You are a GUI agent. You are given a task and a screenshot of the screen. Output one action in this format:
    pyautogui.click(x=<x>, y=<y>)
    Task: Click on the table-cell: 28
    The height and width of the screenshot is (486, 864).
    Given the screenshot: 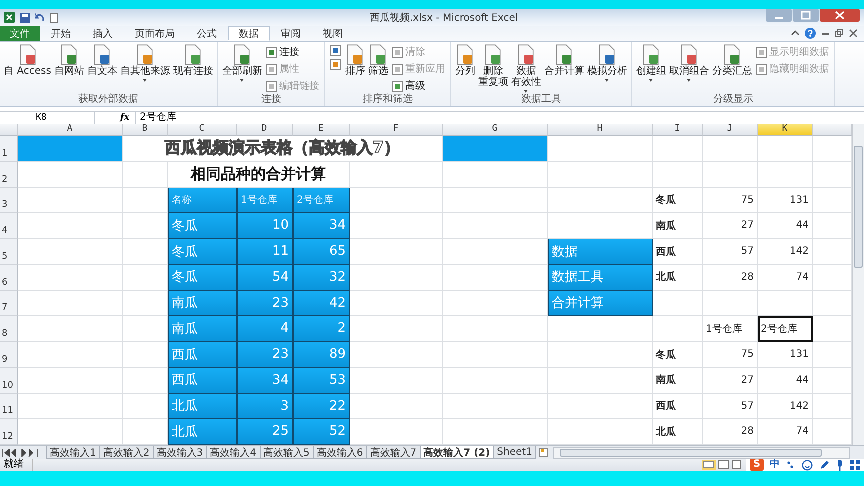 What is the action you would take?
    pyautogui.click(x=730, y=277)
    